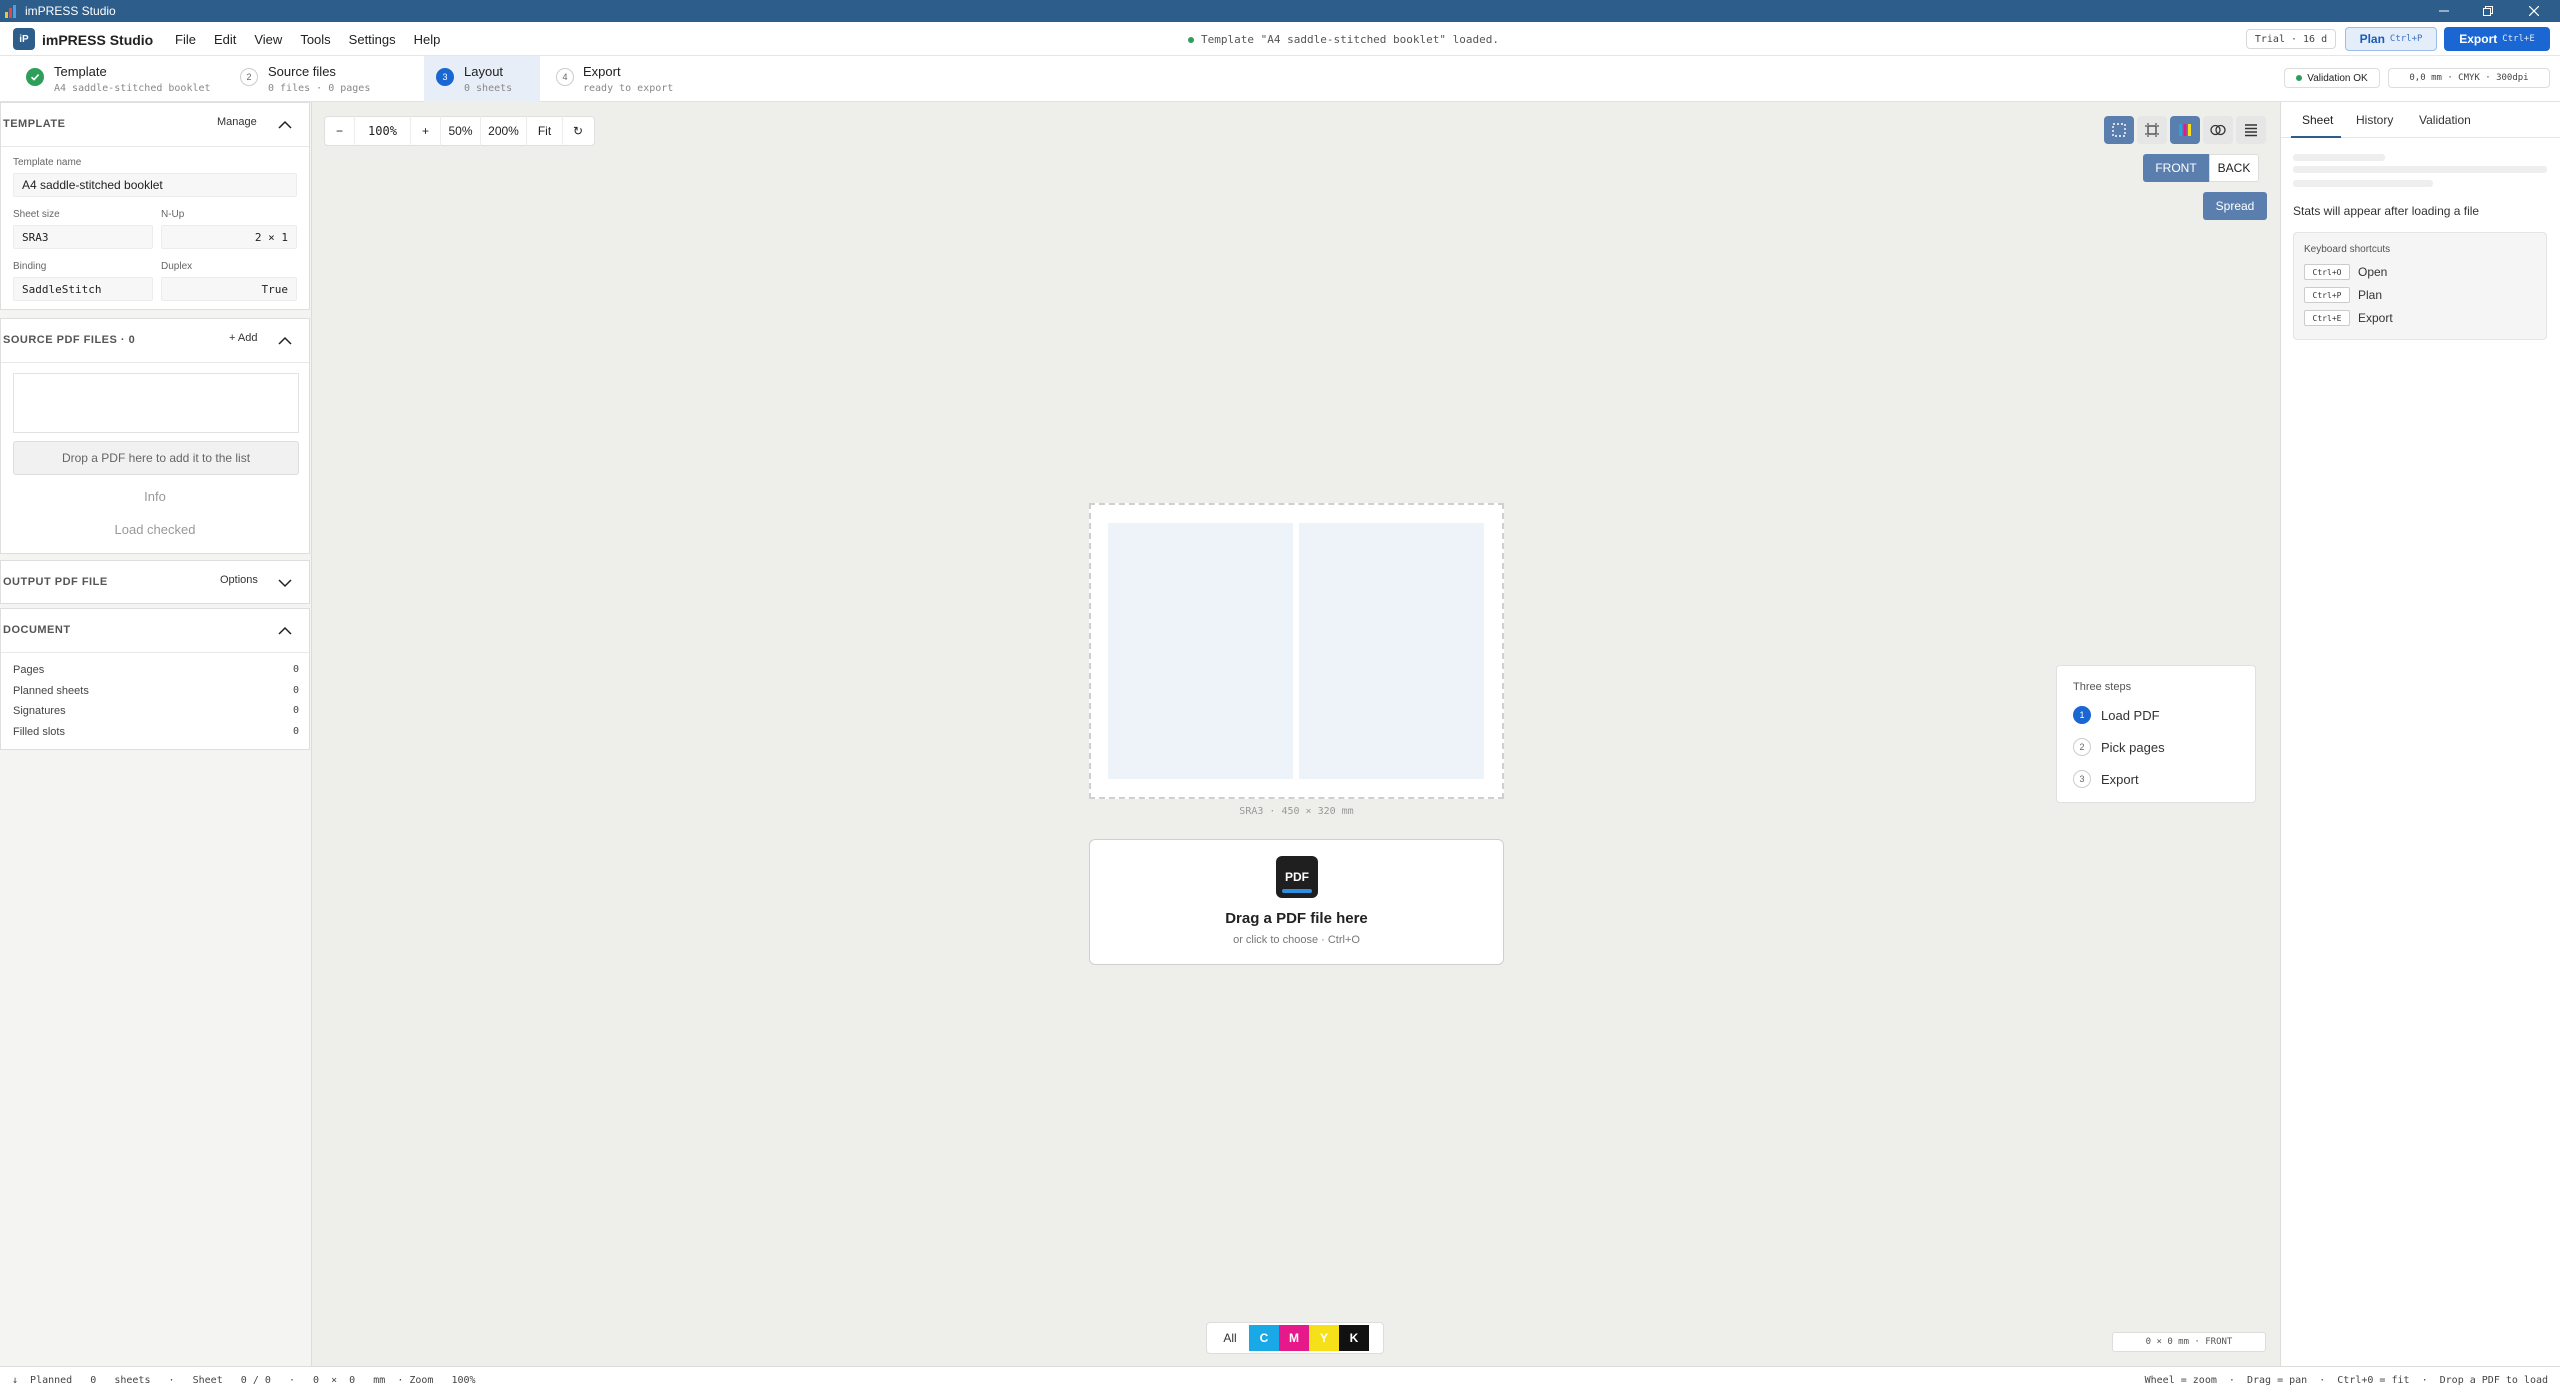 The width and height of the screenshot is (2560, 1392). I want to click on menu-tools: Tools, so click(315, 39).